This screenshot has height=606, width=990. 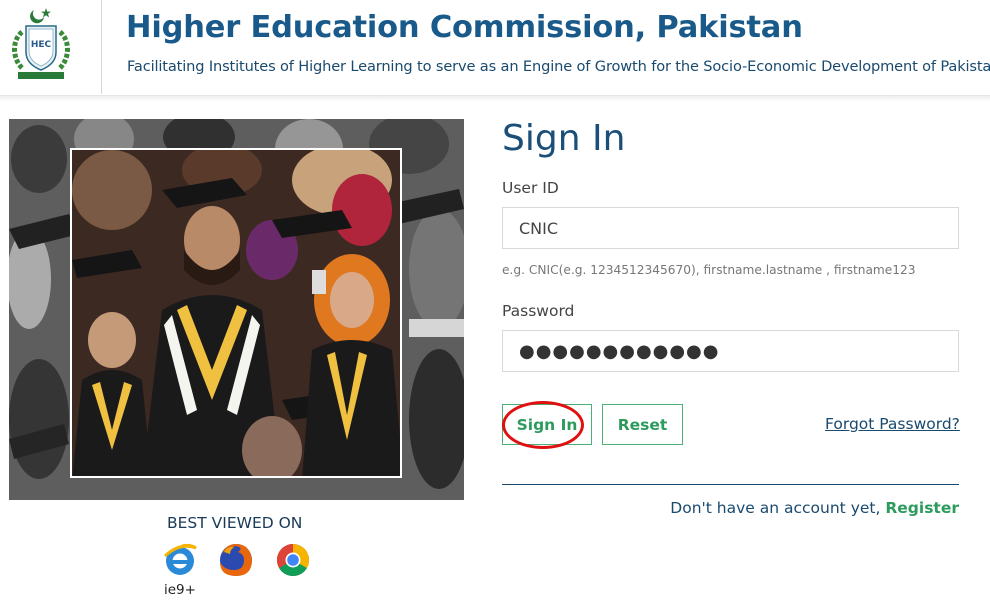 What do you see at coordinates (892, 424) in the screenshot?
I see `forgot-password-link: Forgot Password?` at bounding box center [892, 424].